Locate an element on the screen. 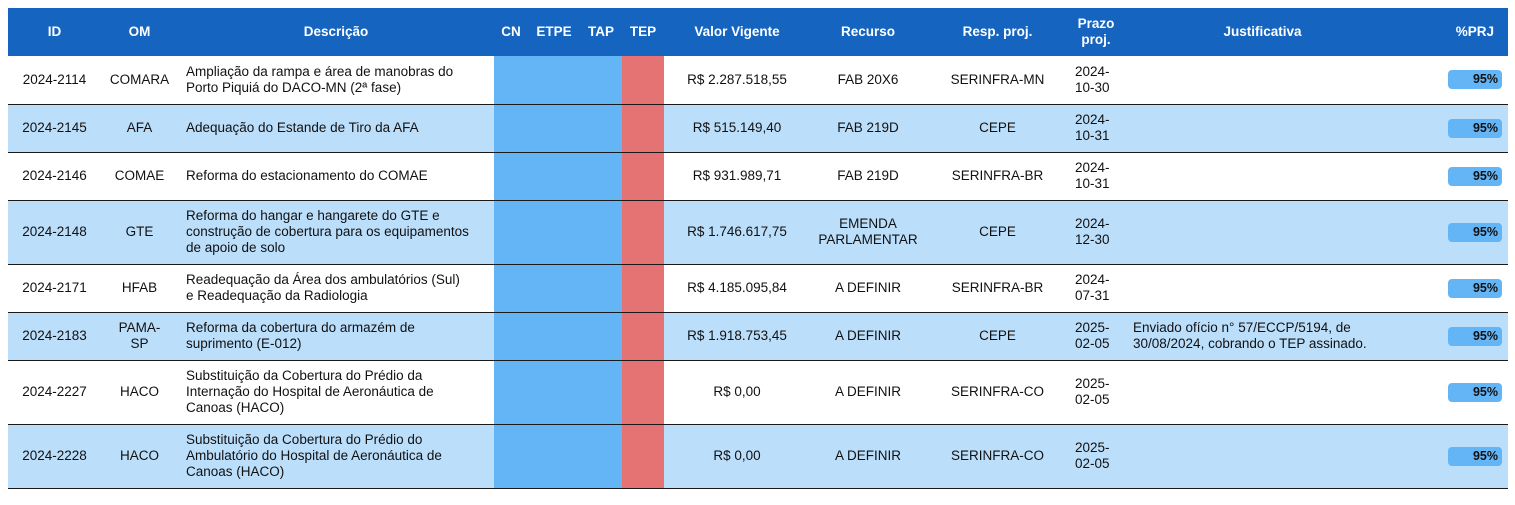  header-prj: %PRJ is located at coordinates (1455, 32).